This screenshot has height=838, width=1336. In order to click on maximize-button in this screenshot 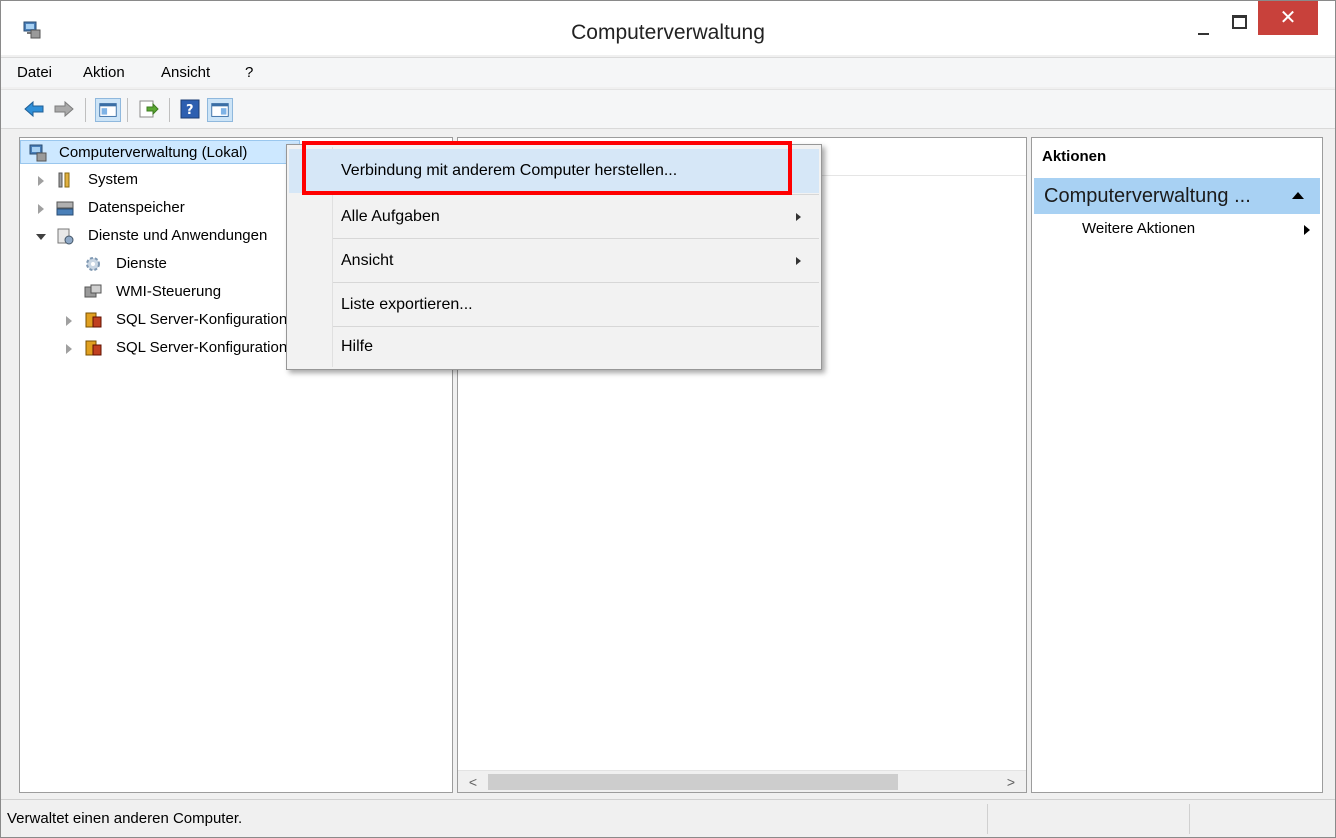, I will do `click(1239, 24)`.